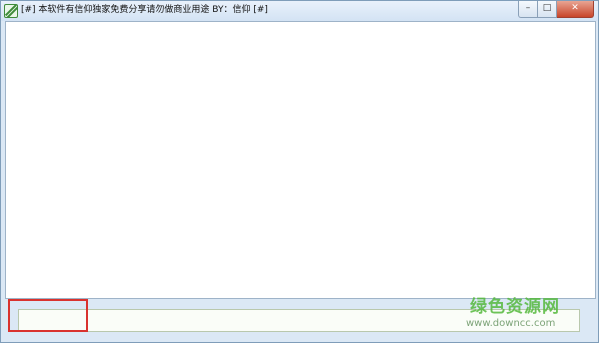  I want to click on minimize-button: –, so click(528, 9).